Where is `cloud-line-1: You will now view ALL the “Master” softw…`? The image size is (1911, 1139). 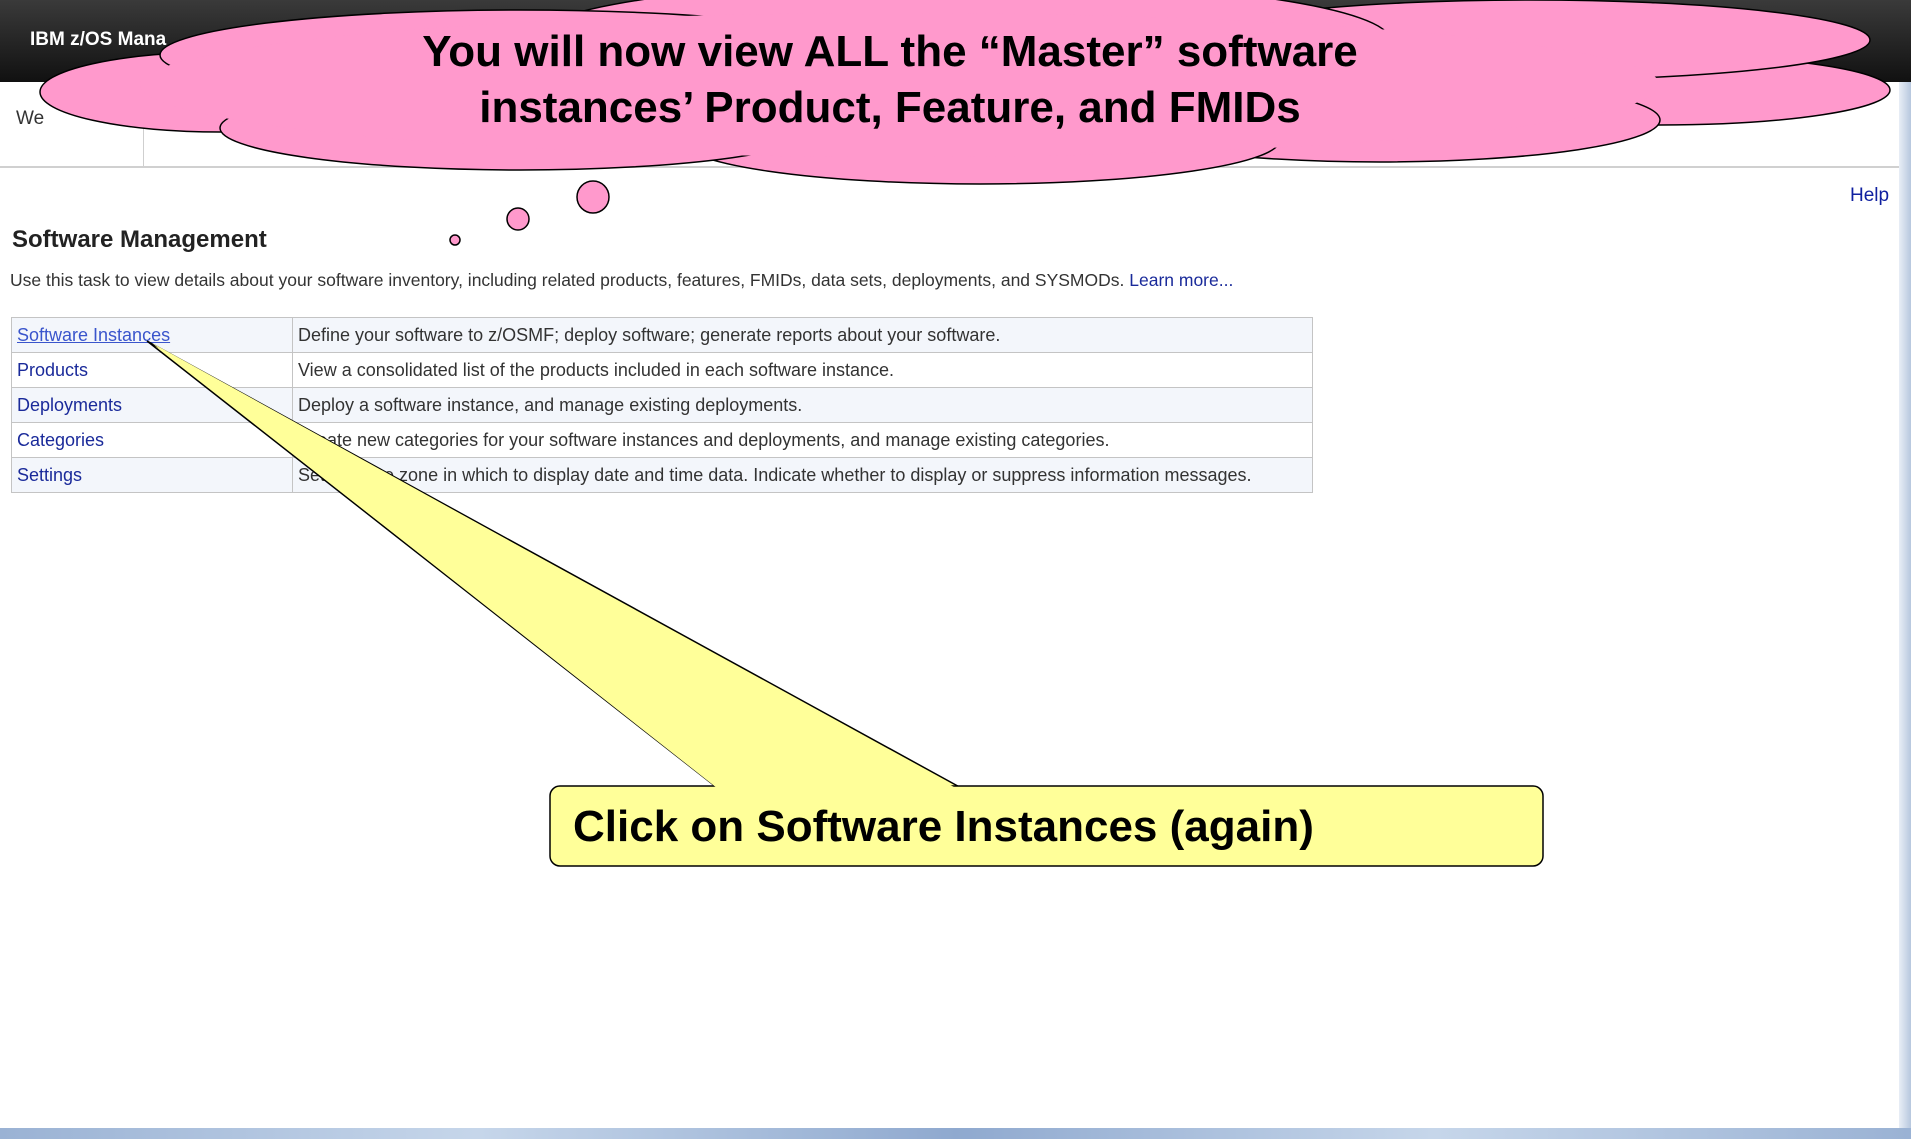 cloud-line-1: You will now view ALL the “Master” softw… is located at coordinates (890, 51).